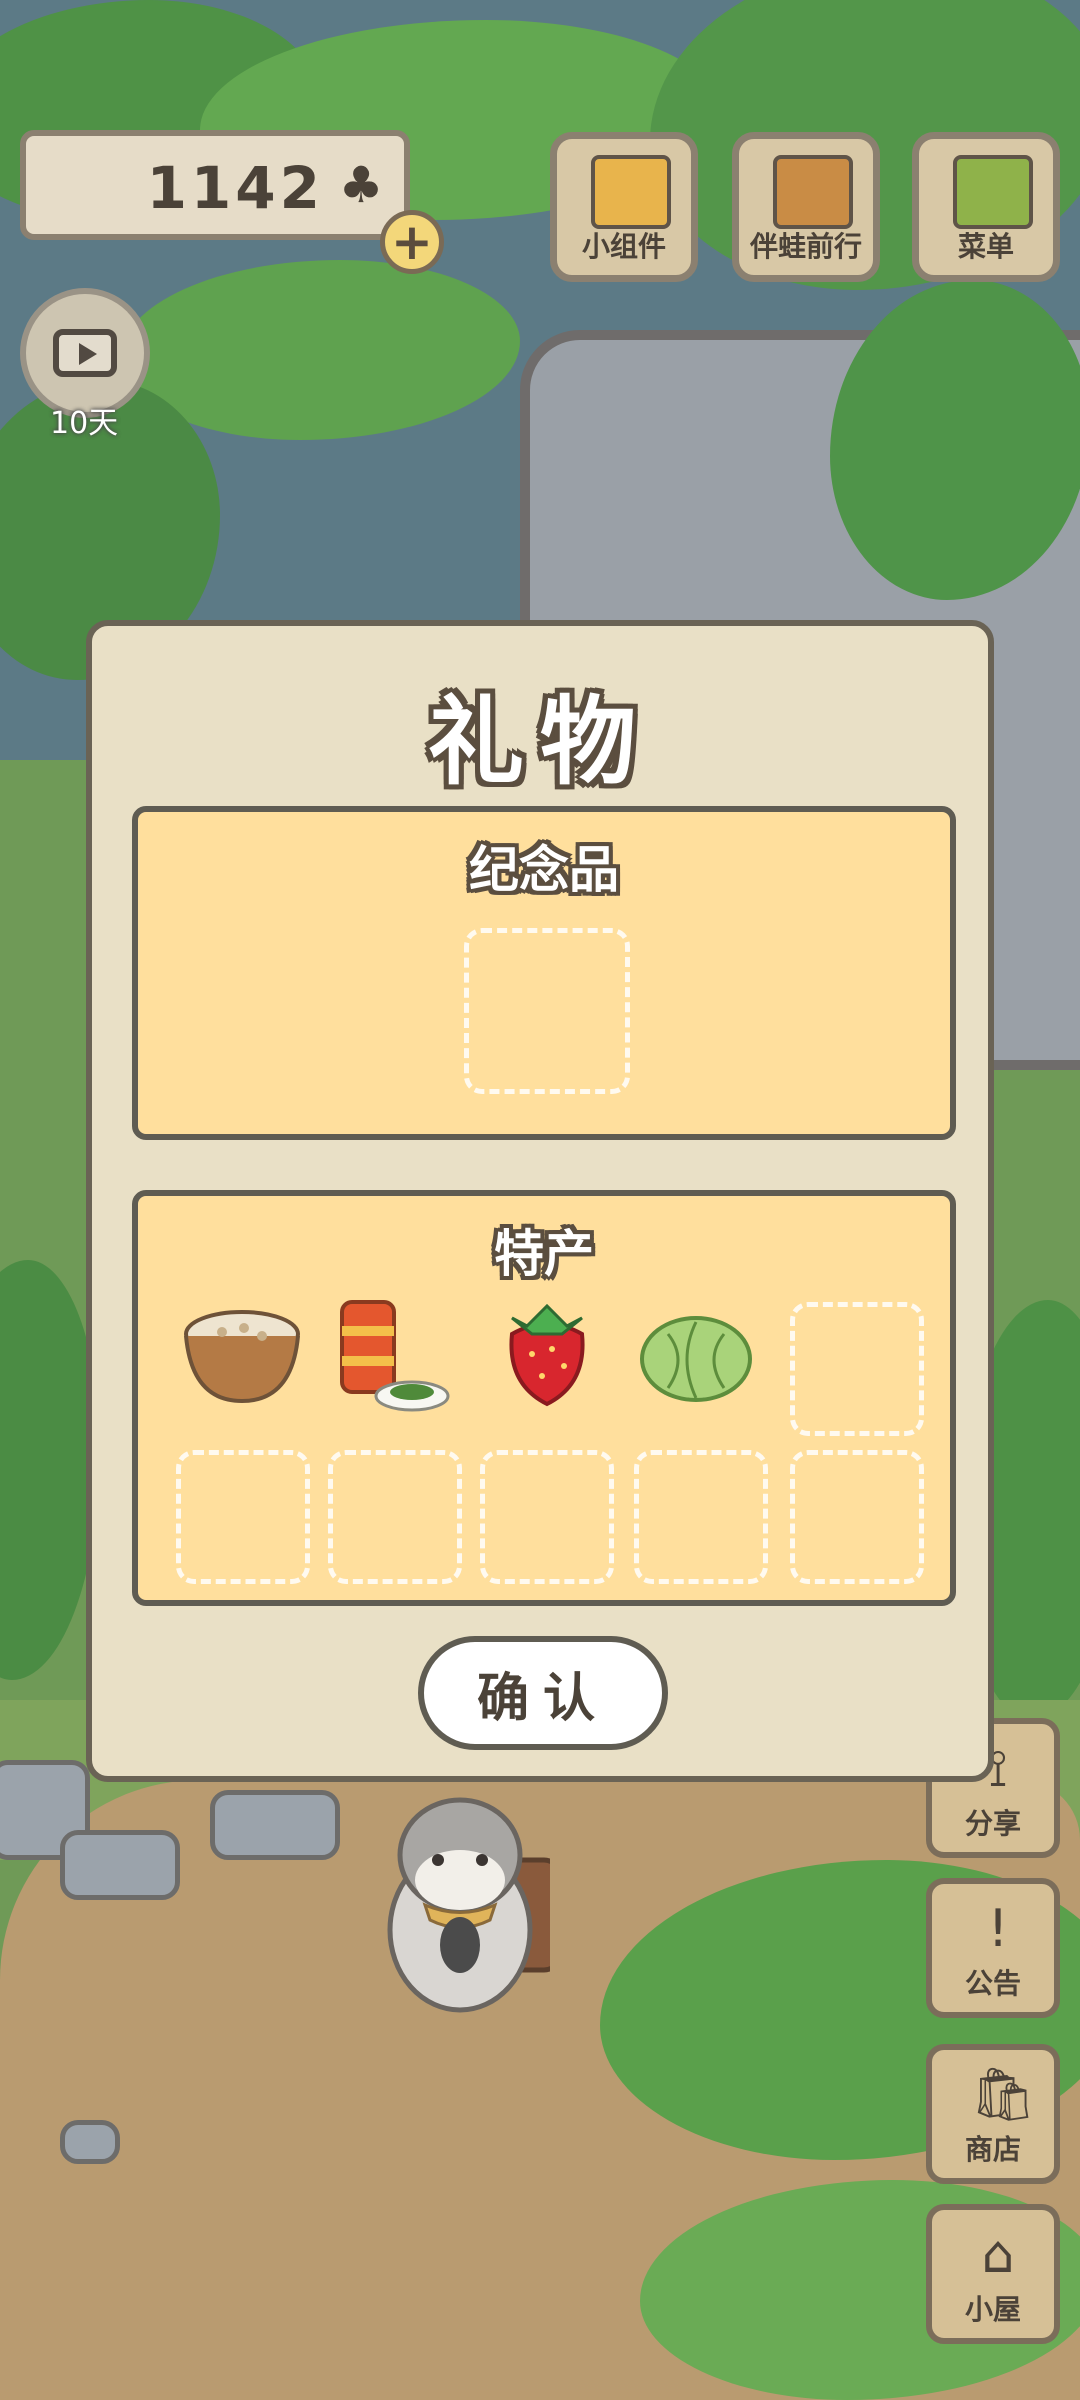 The height and width of the screenshot is (2400, 1080). Describe the element at coordinates (993, 192) in the screenshot. I see `menu-icon` at that location.